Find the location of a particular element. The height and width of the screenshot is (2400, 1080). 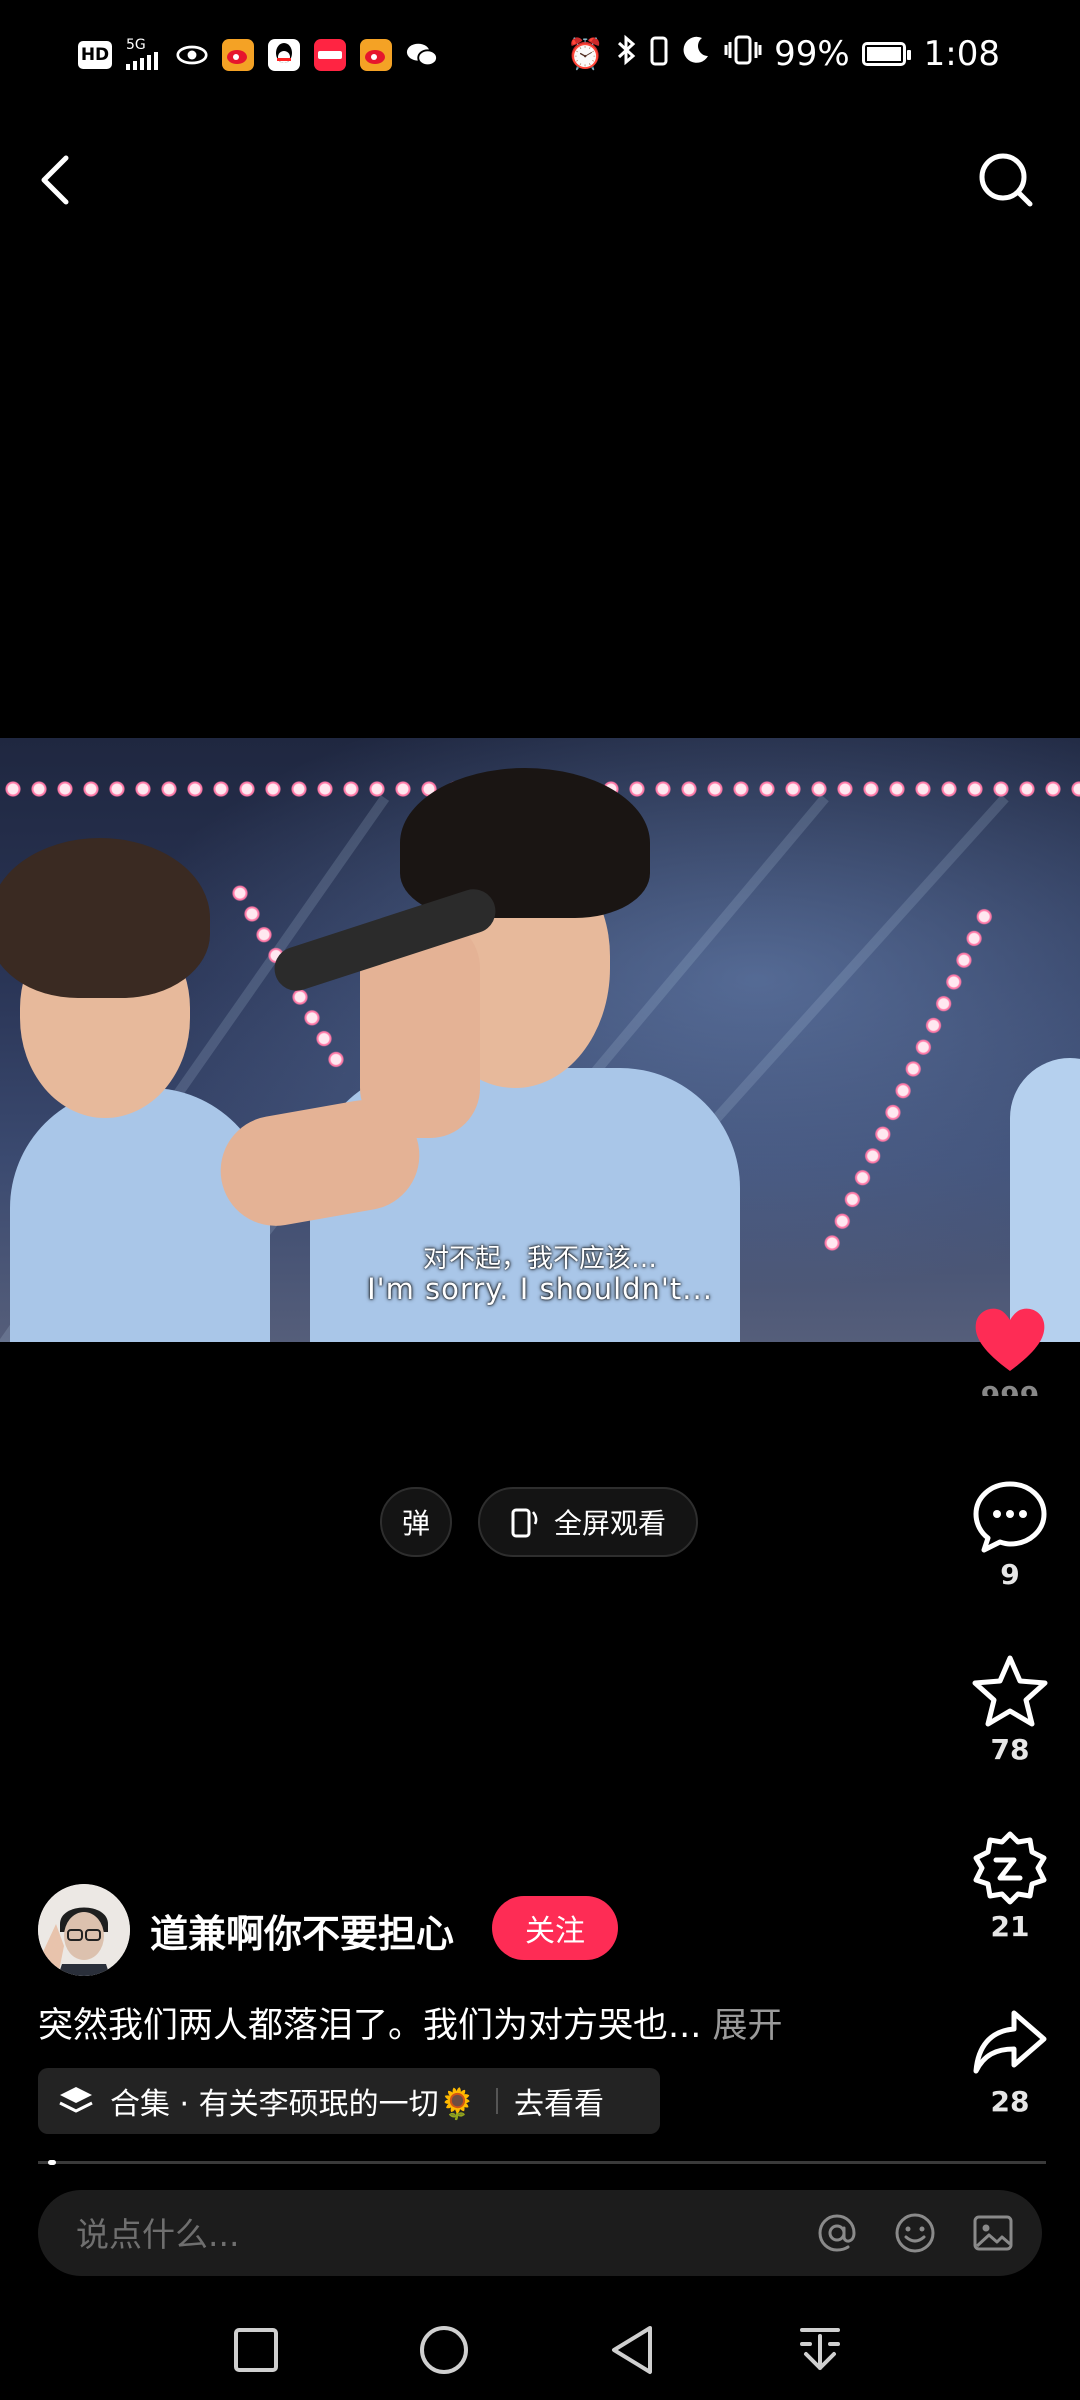

chevron-left-icon is located at coordinates (55, 180).